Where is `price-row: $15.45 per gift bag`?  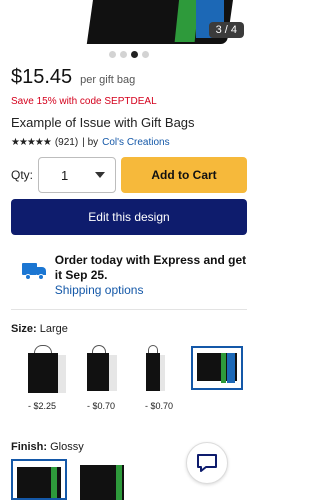
price-row: $15.45 per gift bag is located at coordinates (73, 77).